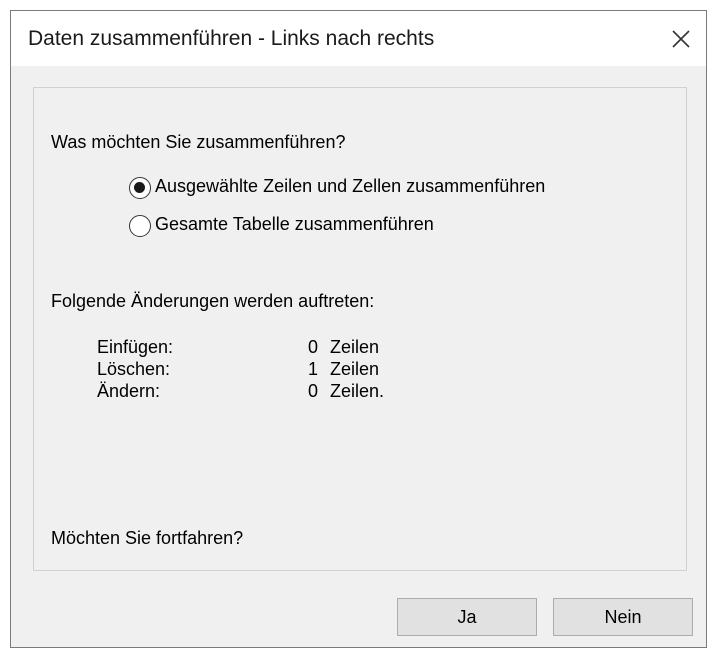 This screenshot has height=660, width=719. What do you see at coordinates (313, 347) in the screenshot?
I see `change-count-insert: 0` at bounding box center [313, 347].